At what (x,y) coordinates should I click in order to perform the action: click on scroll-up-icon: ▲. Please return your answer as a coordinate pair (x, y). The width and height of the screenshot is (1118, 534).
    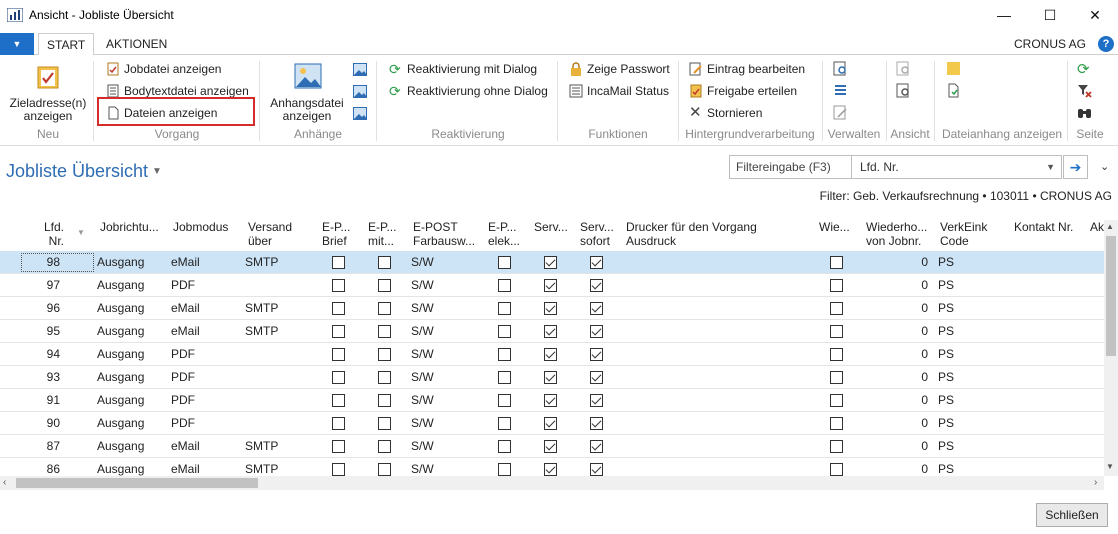
    Looking at the image, I should click on (1110, 226).